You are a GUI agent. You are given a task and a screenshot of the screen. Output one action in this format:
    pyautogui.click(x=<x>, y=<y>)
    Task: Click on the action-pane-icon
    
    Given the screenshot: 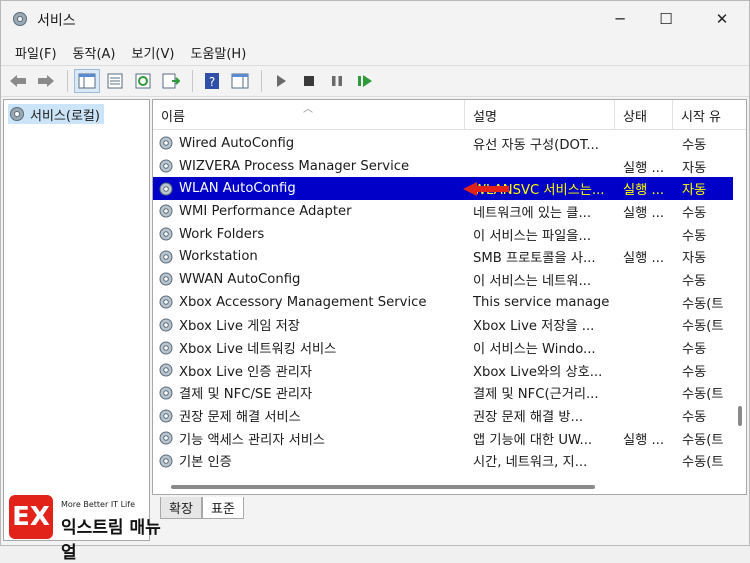 What is the action you would take?
    pyautogui.click(x=240, y=81)
    